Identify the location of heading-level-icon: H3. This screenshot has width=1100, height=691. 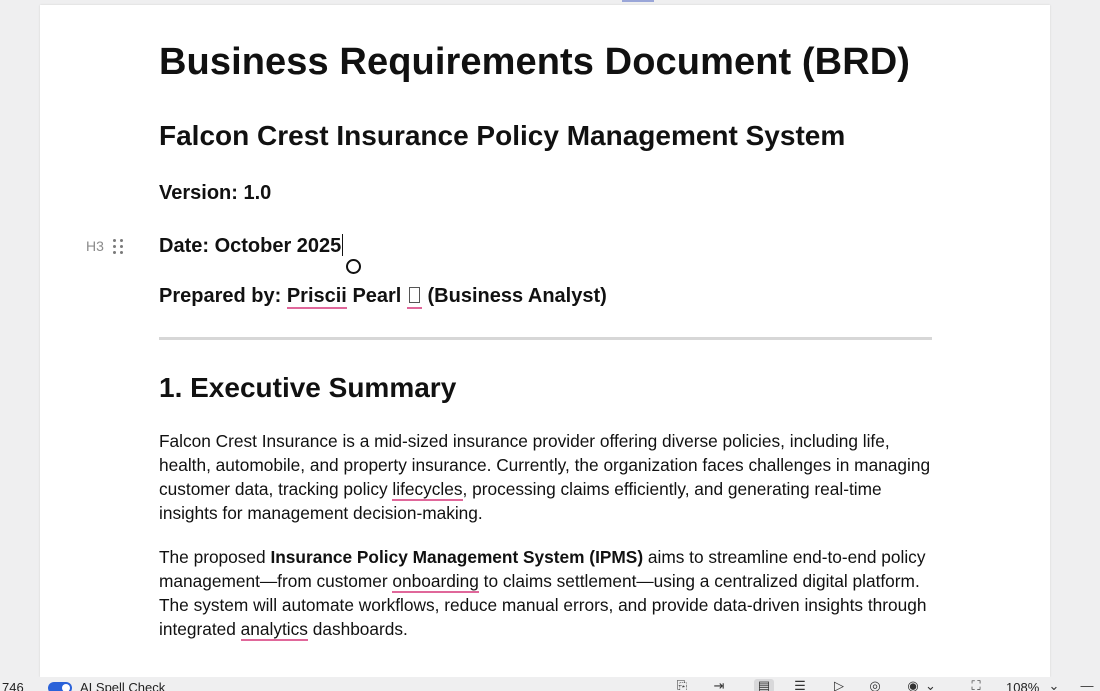
(95, 246).